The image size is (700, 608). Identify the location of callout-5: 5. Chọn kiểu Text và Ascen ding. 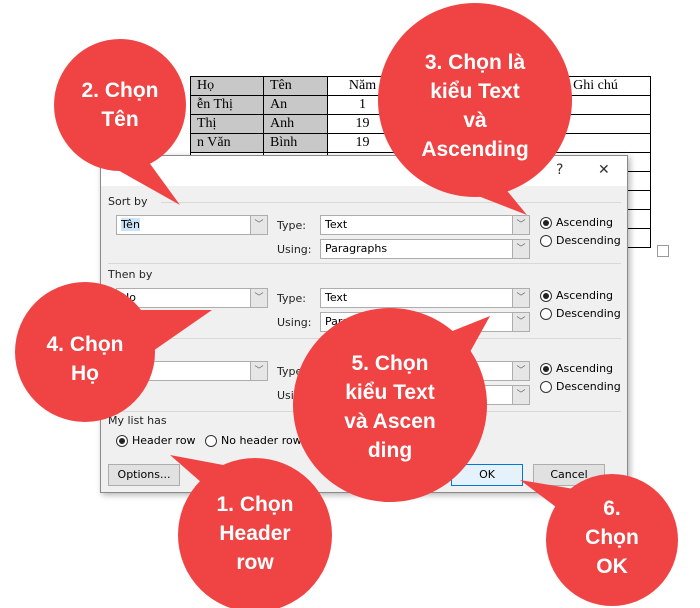
(390, 407).